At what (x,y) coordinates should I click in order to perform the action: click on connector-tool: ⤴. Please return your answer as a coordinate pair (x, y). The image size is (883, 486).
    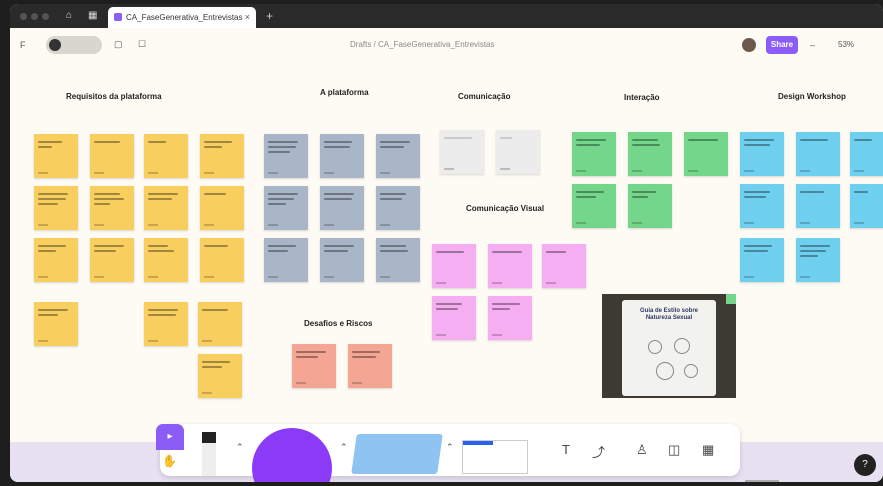
    Looking at the image, I should click on (598, 451).